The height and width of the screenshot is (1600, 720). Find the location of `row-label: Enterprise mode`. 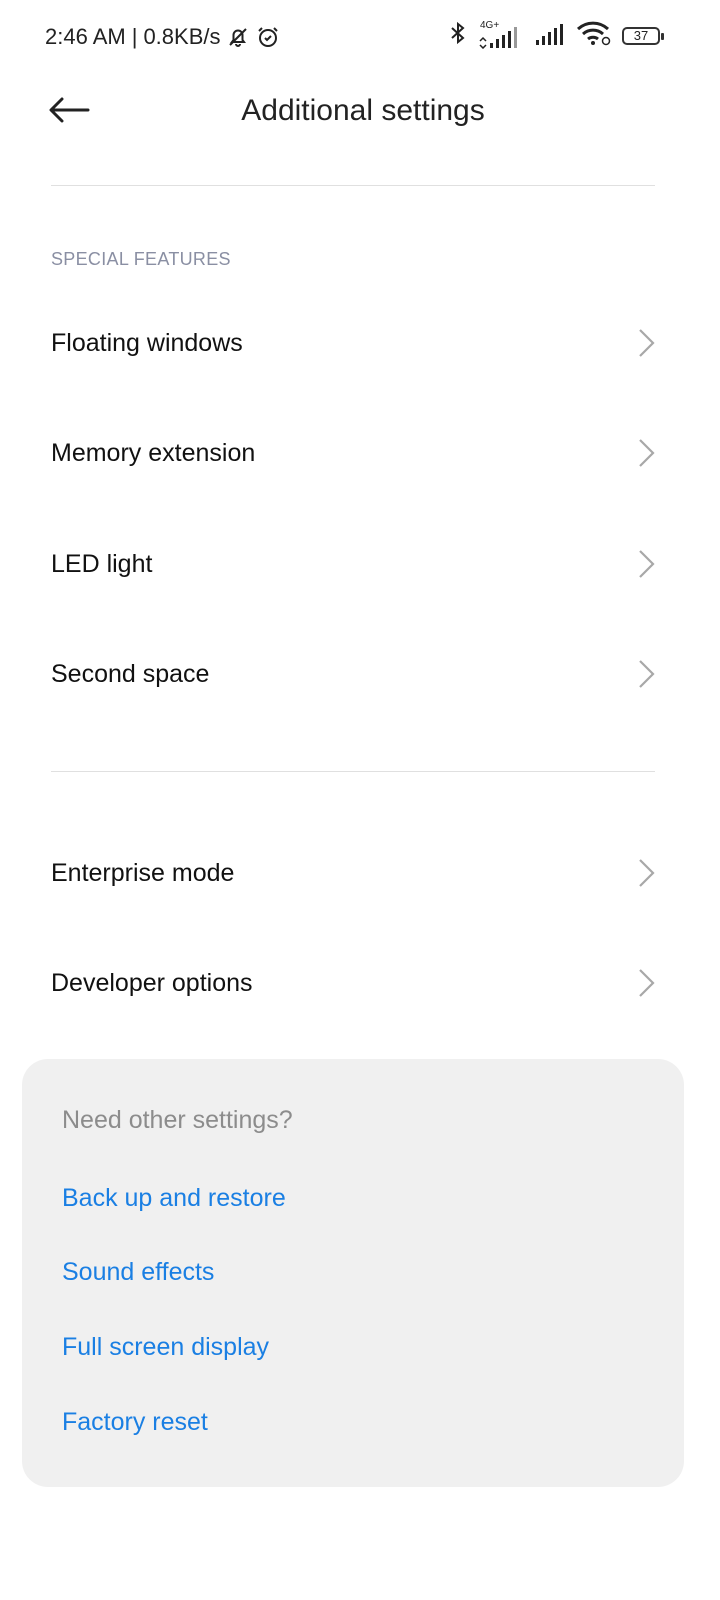

row-label: Enterprise mode is located at coordinates (143, 872).